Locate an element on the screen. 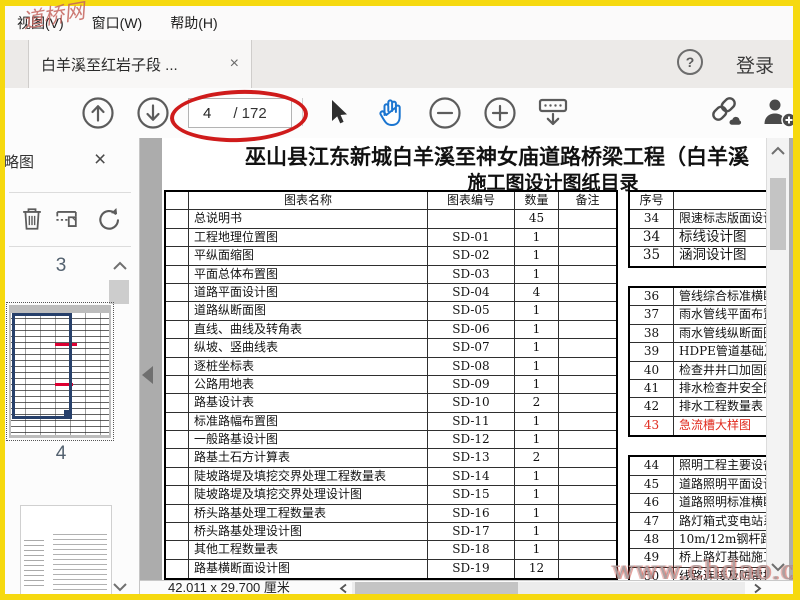 This screenshot has width=800, height=600. table-gap is located at coordinates (697, 277).